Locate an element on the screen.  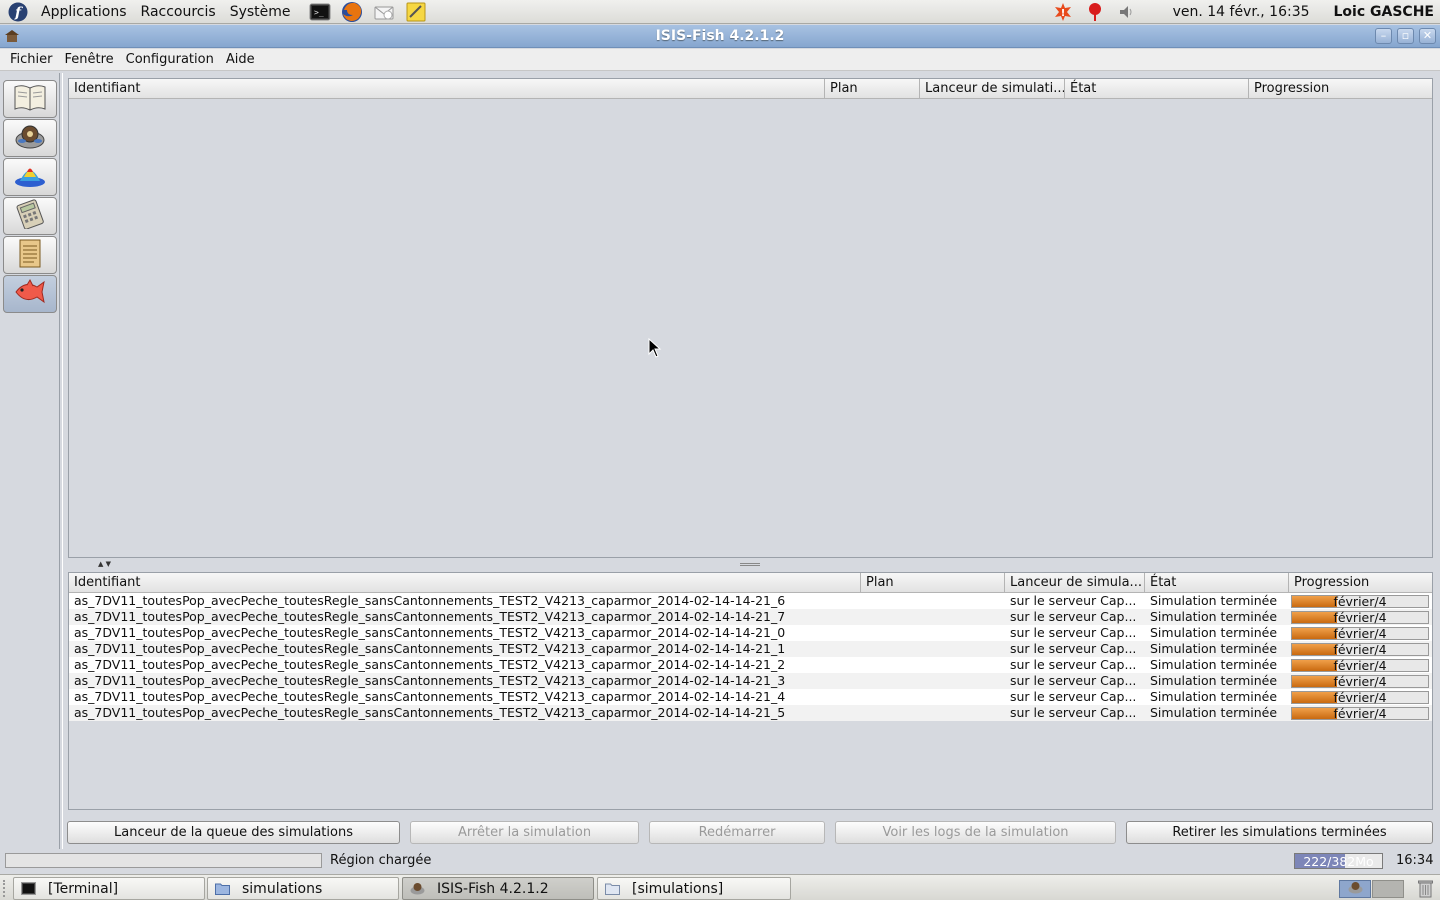
tool-scripts-button is located at coordinates (30, 255).